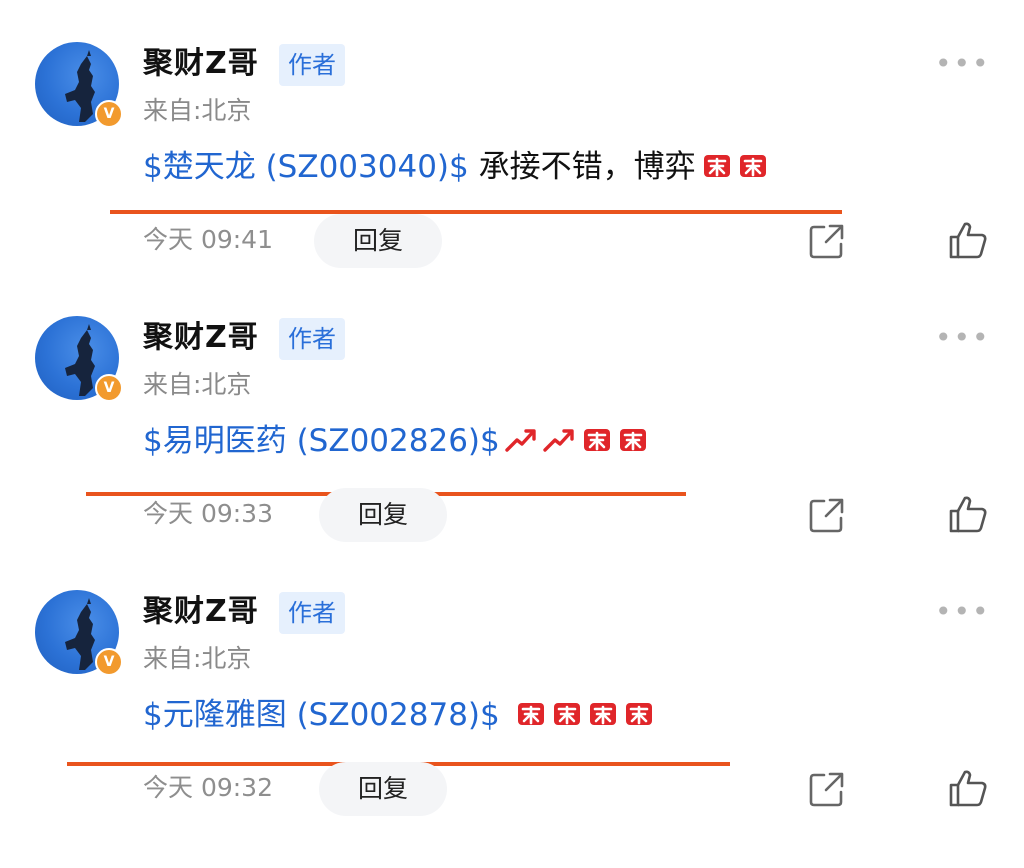  Describe the element at coordinates (321, 715) in the screenshot. I see `stock-link: $元隆雅图 (SZ002878)$` at that location.